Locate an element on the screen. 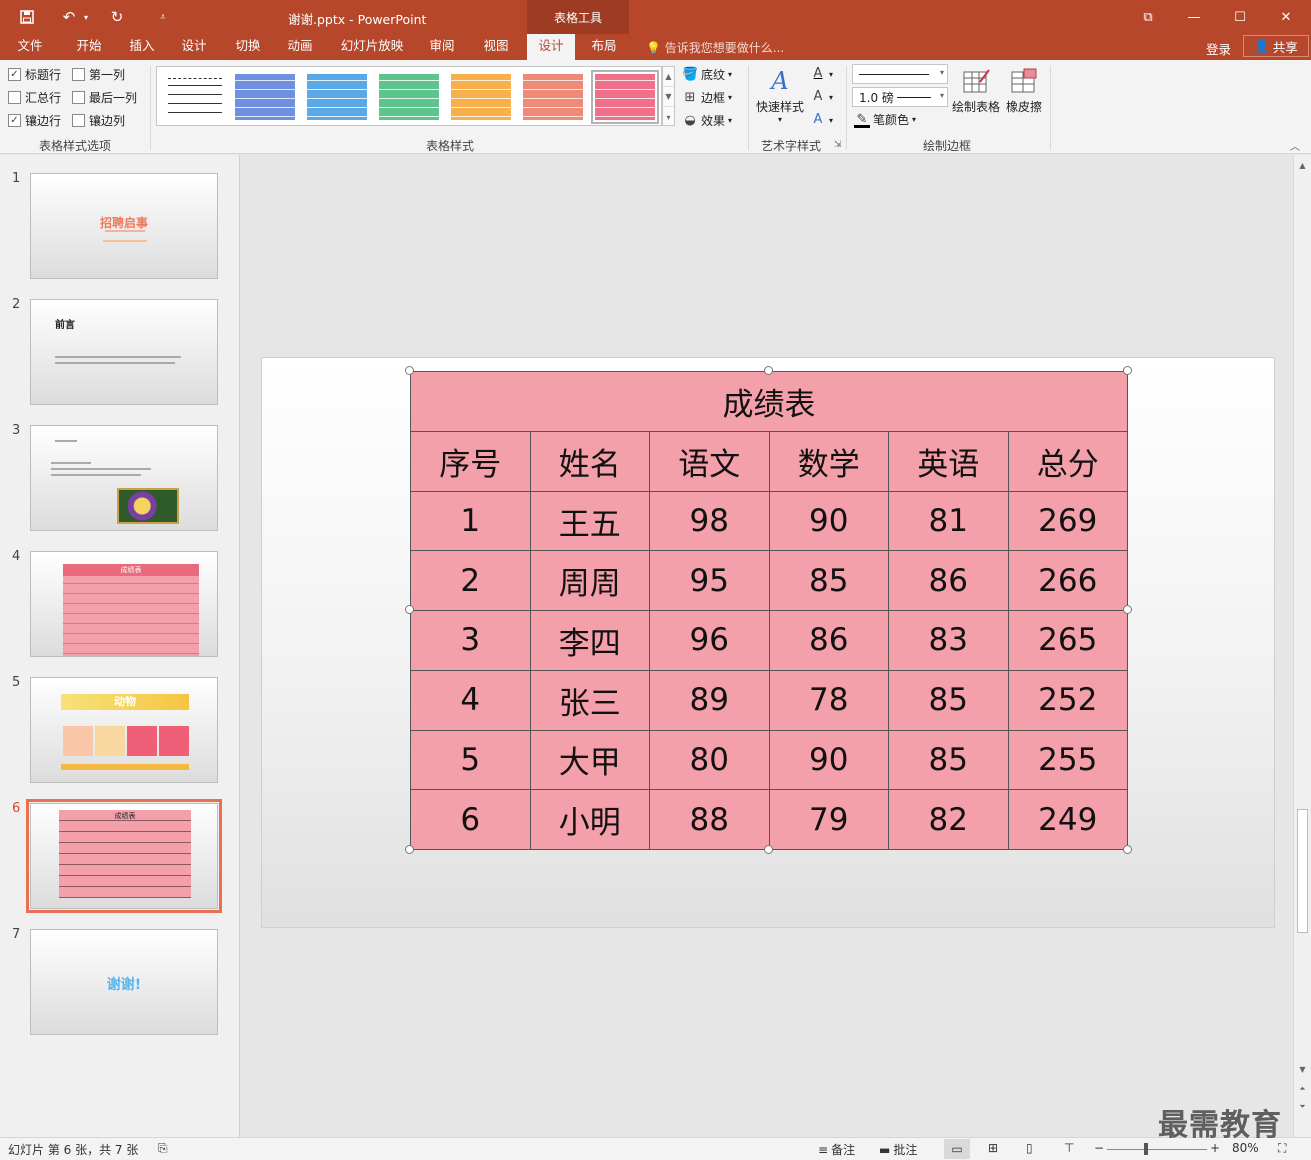  comments-button: ▬ 批注 is located at coordinates (898, 1149).